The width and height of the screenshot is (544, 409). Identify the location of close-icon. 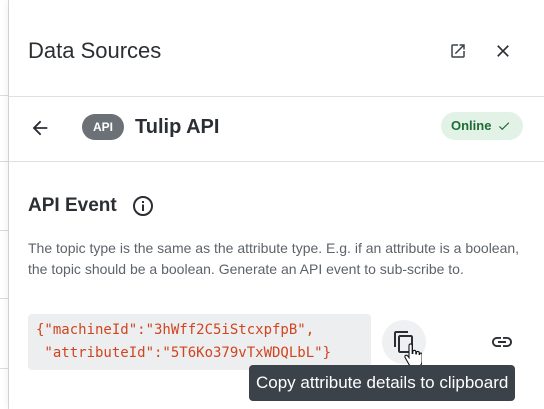
(503, 51).